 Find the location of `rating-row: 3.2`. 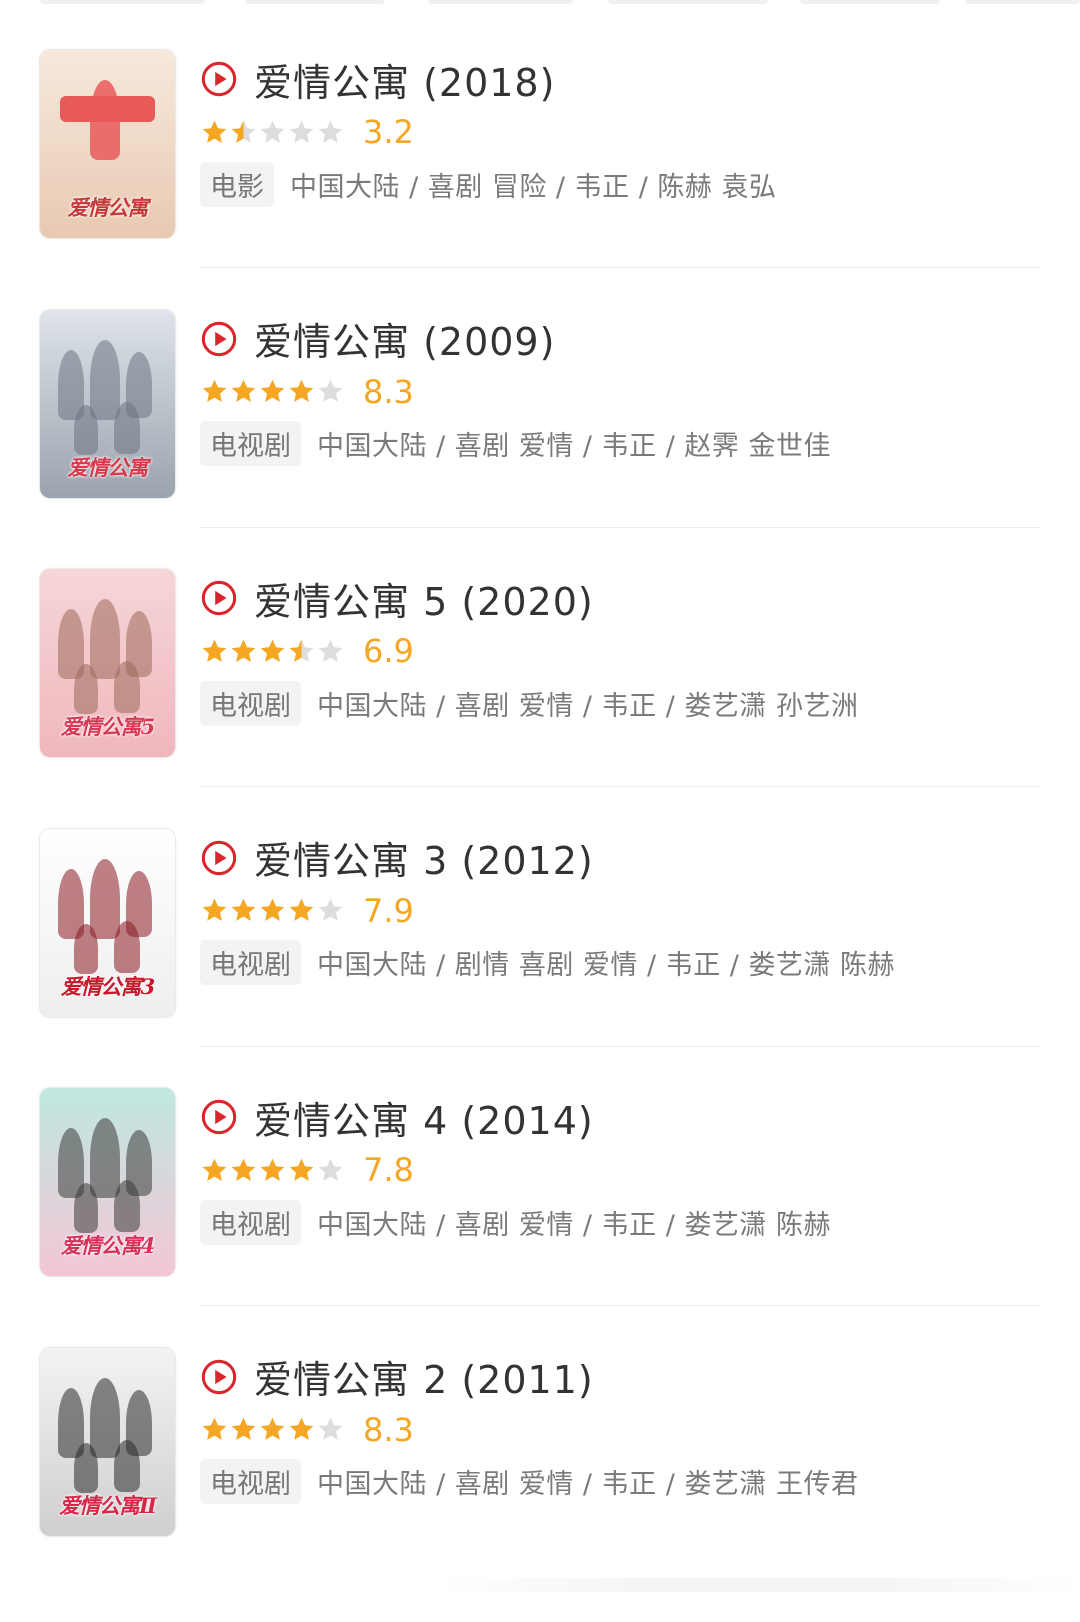

rating-row: 3.2 is located at coordinates (307, 132).